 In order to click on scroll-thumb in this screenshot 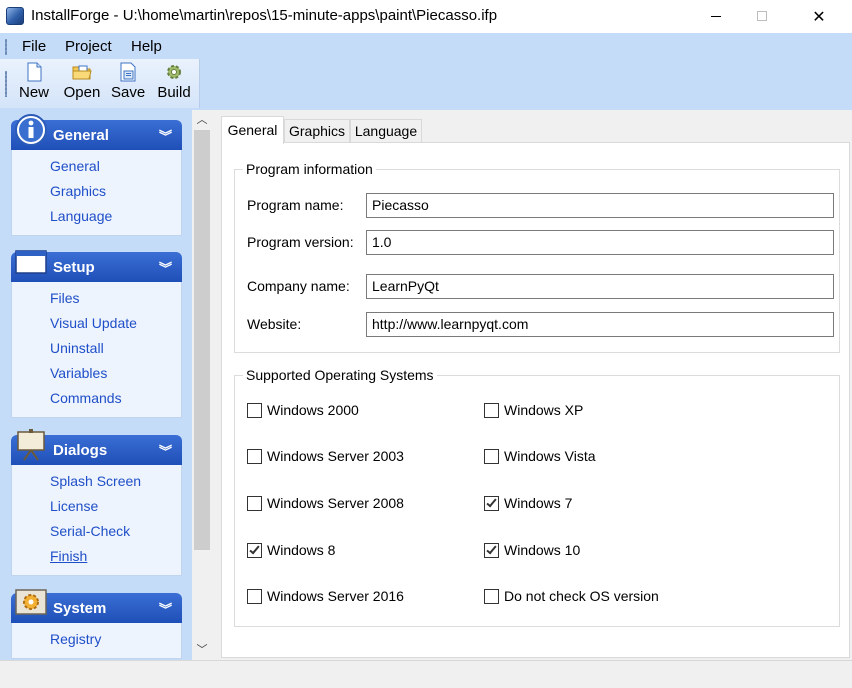, I will do `click(202, 340)`.